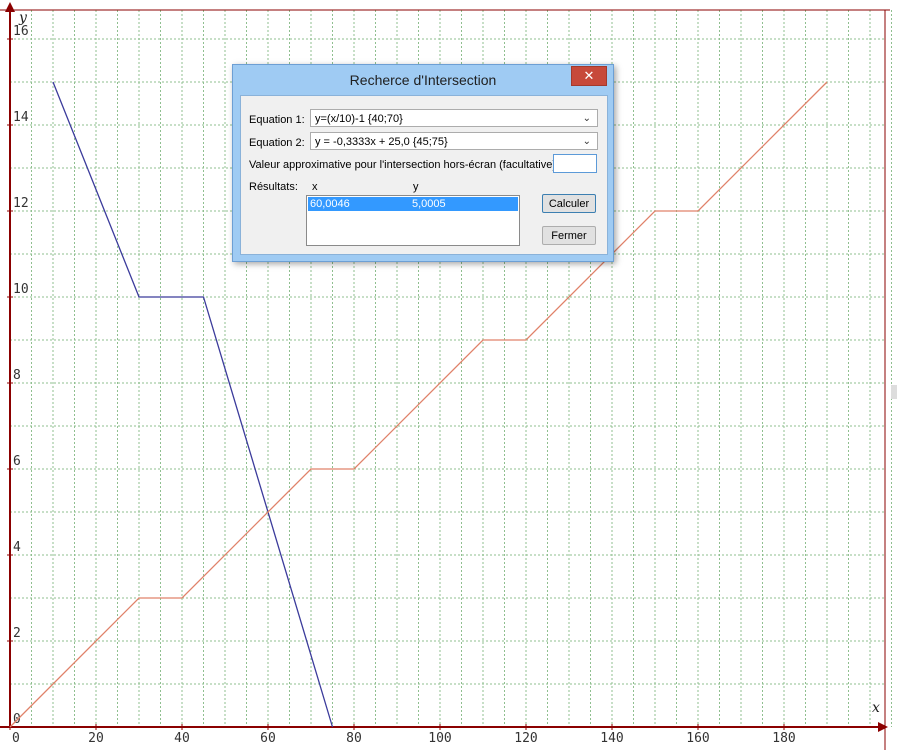  I want to click on x-tick-label: 100, so click(439, 738).